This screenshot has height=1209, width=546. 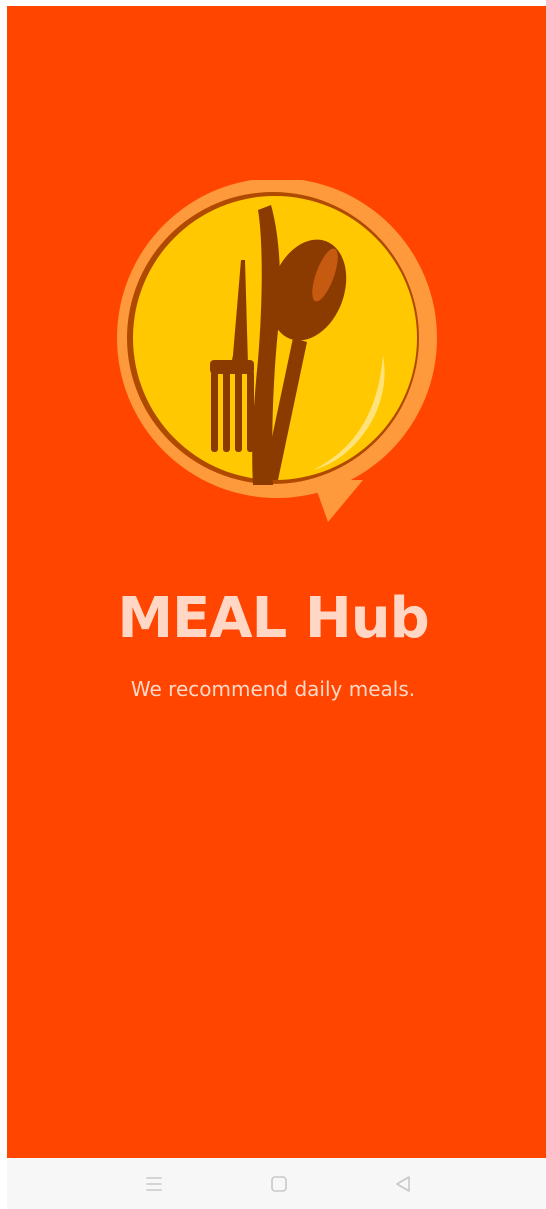 I want to click on app-tagline: We recommend daily meals., so click(x=273, y=689).